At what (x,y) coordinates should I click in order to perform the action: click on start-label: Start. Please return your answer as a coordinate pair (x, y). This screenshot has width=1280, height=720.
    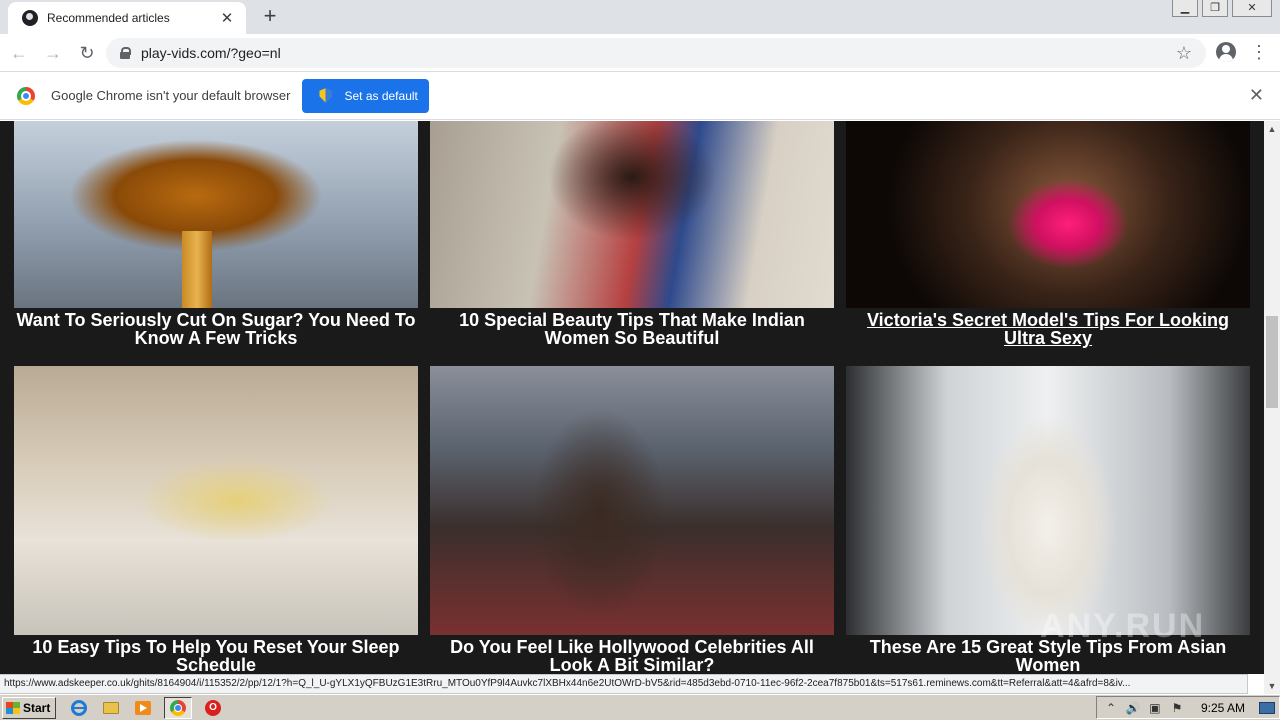
    Looking at the image, I should click on (37, 707).